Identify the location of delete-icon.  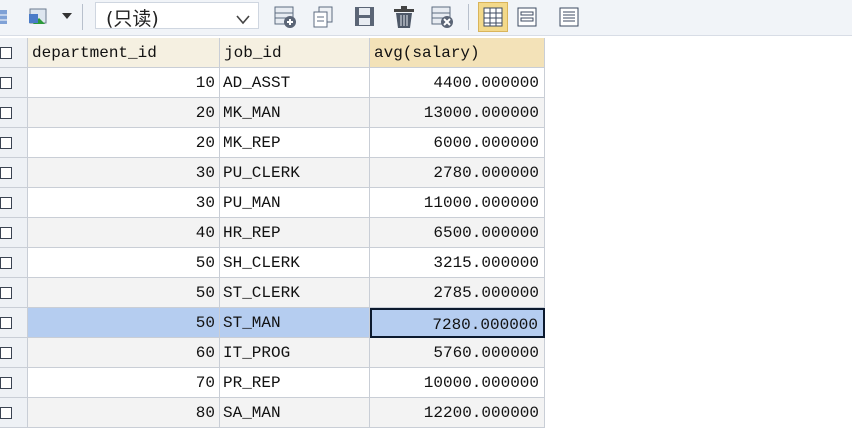
(404, 17).